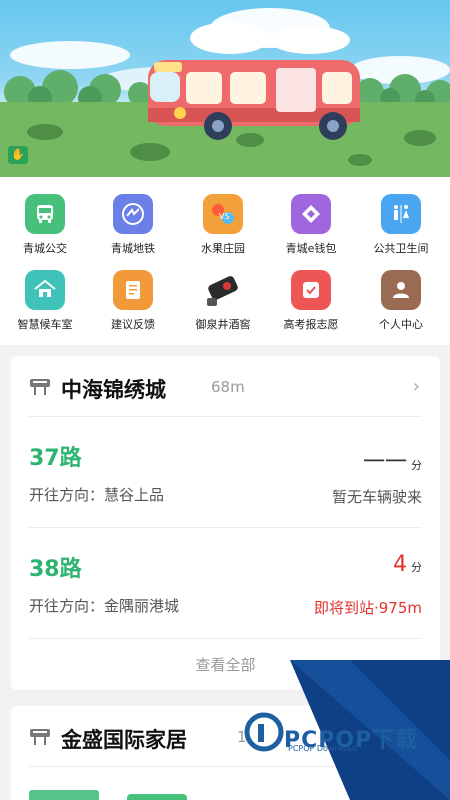 Image resolution: width=450 pixels, height=800 pixels. Describe the element at coordinates (311, 248) in the screenshot. I see `service-label: 青城e钱包` at that location.